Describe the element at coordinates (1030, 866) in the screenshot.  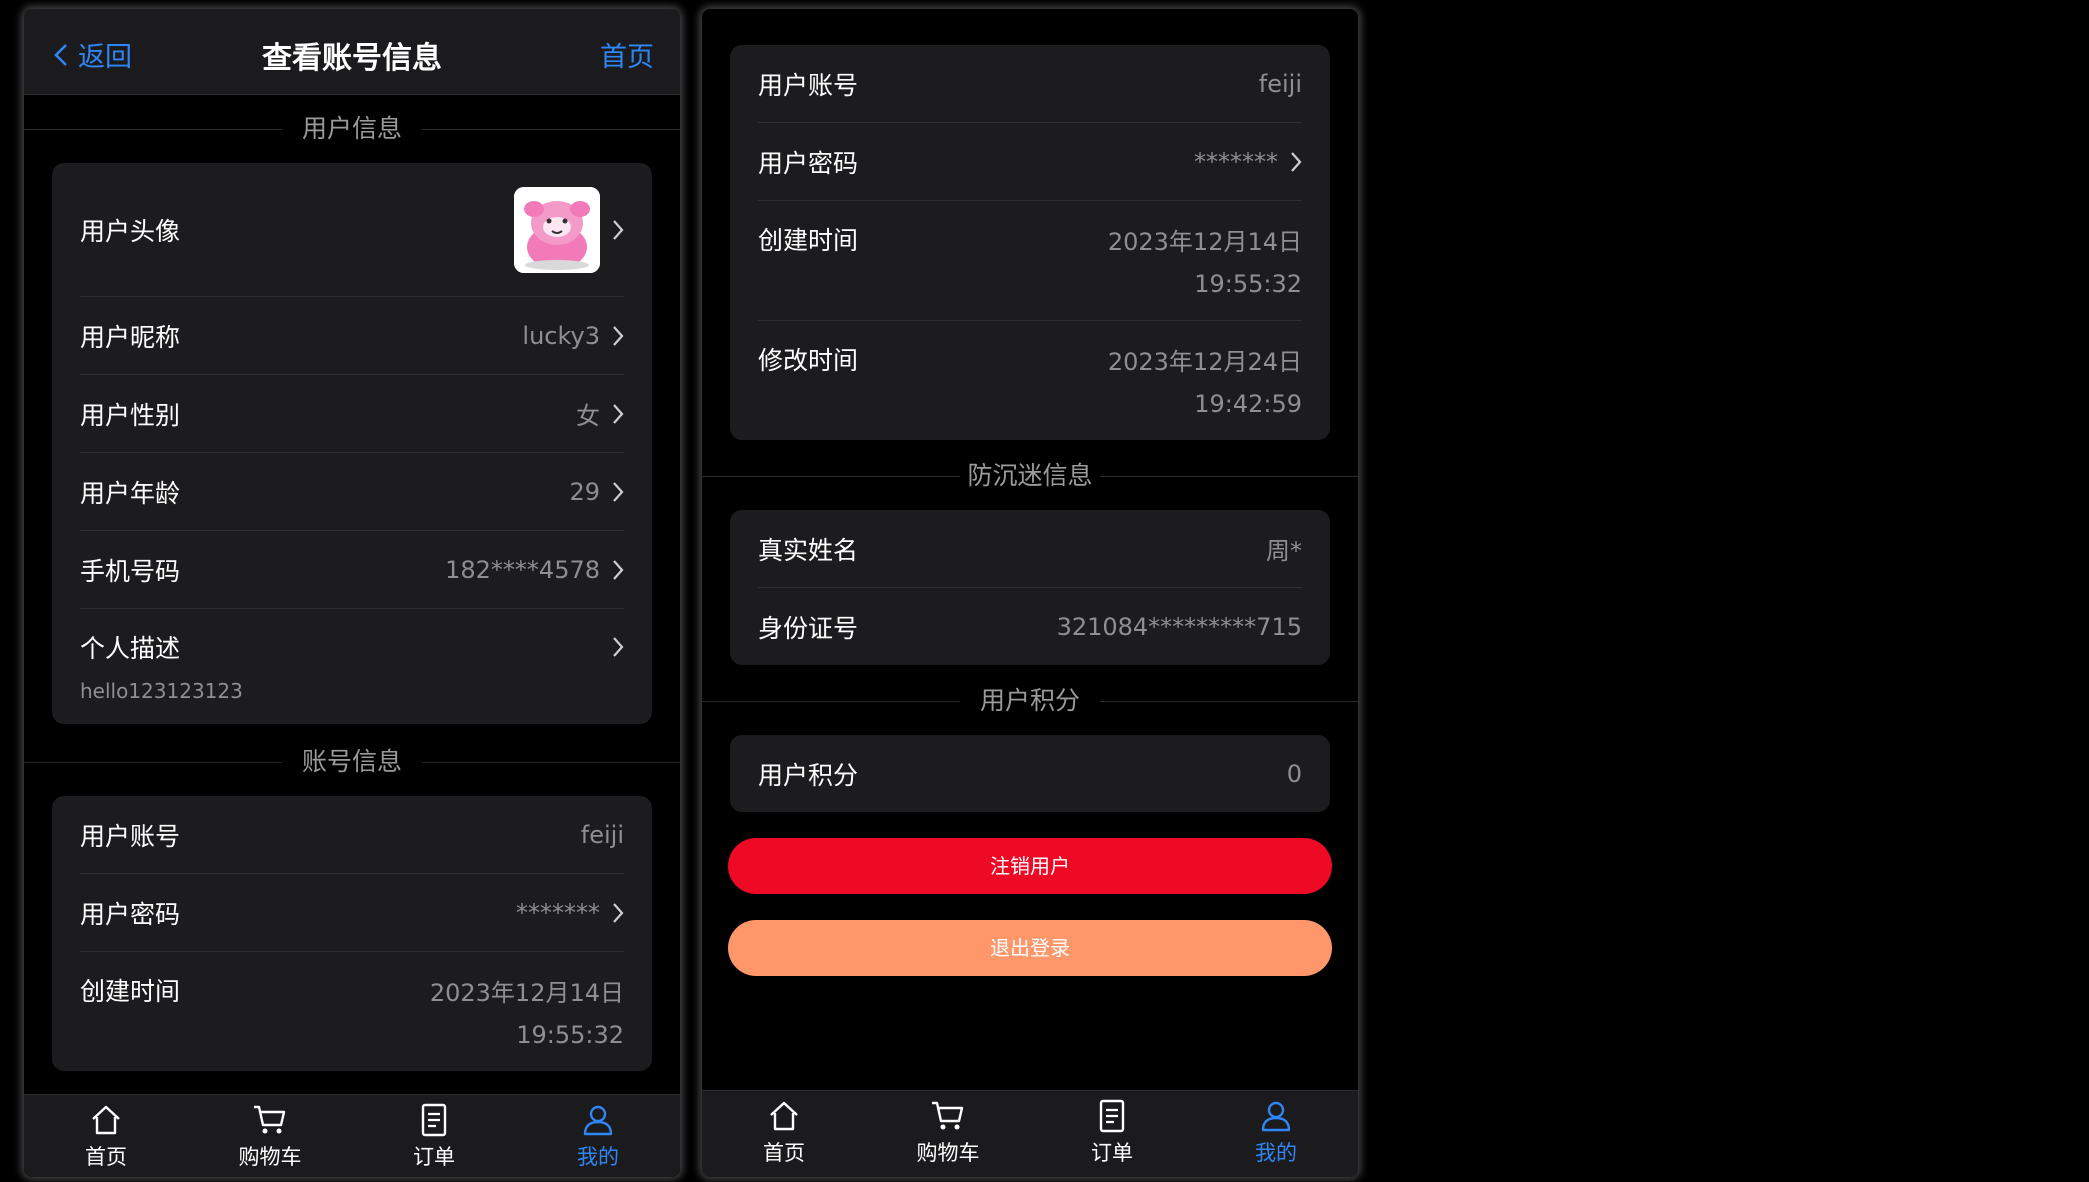
I see `deregister-button: 注销用户` at that location.